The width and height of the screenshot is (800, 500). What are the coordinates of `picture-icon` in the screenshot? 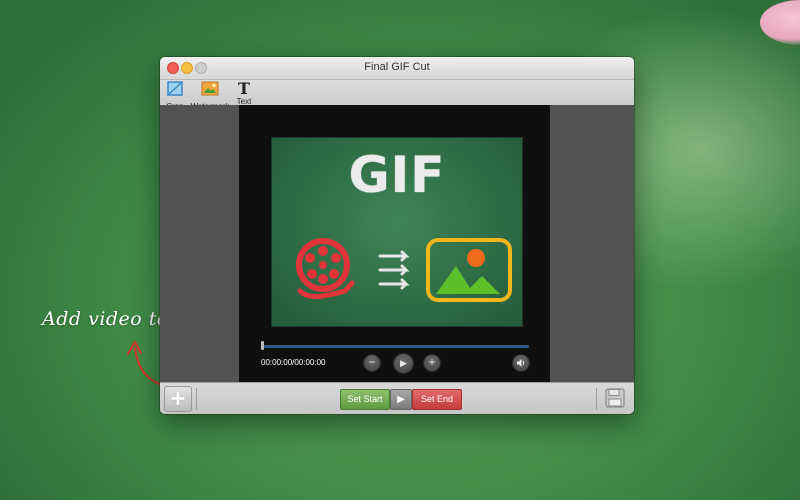 It's located at (469, 270).